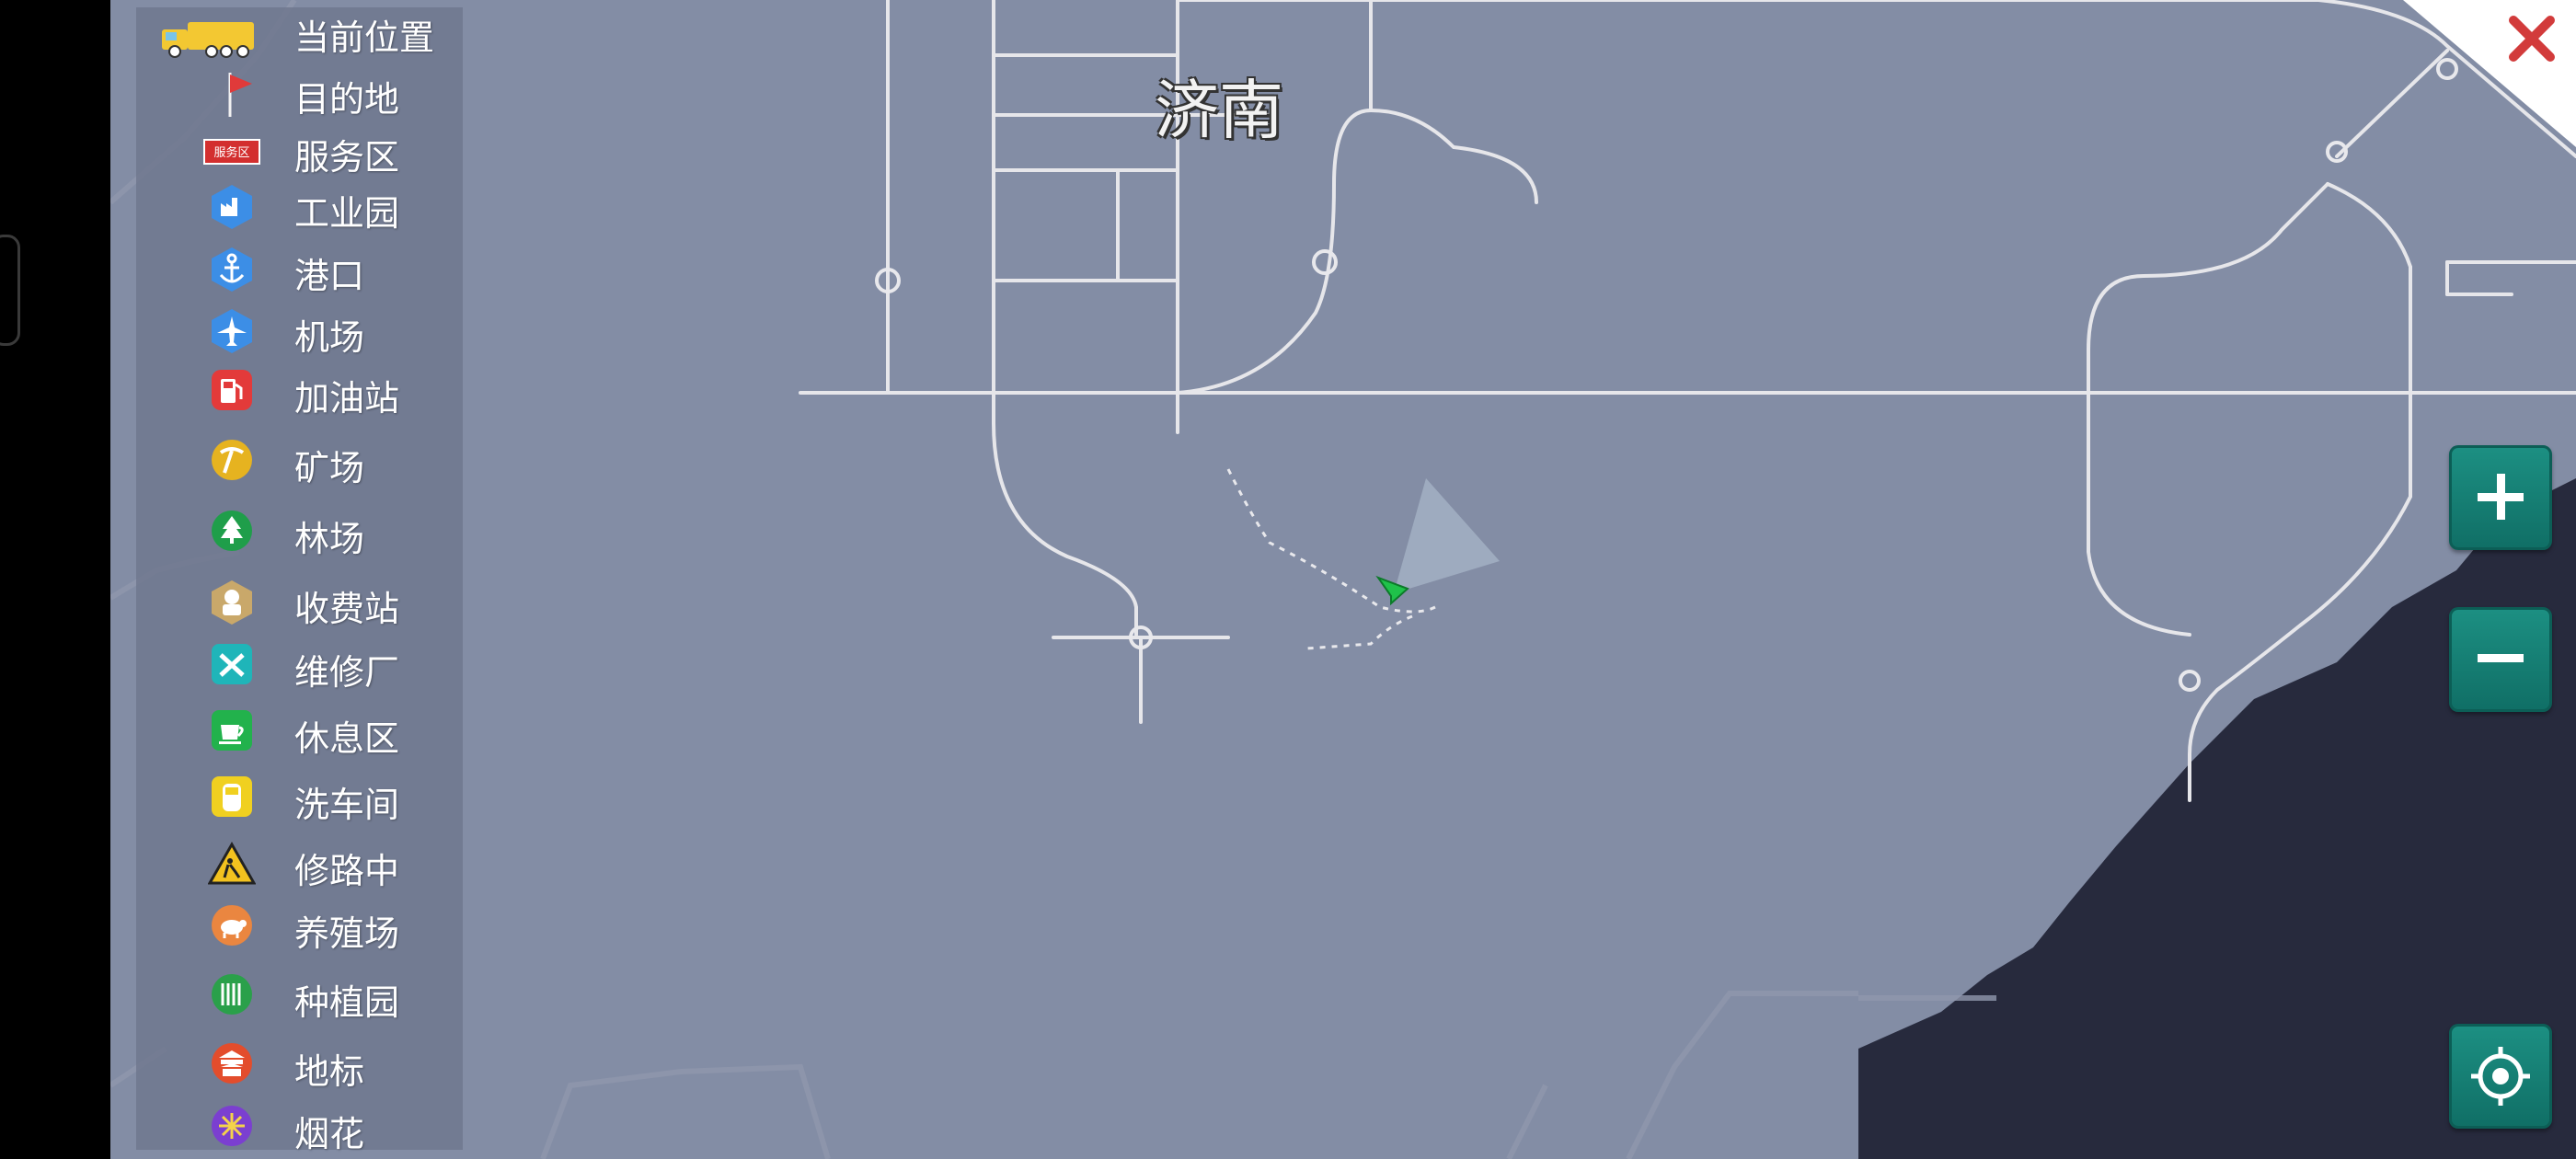  What do you see at coordinates (329, 1134) in the screenshot?
I see `legend-label: 烟花` at bounding box center [329, 1134].